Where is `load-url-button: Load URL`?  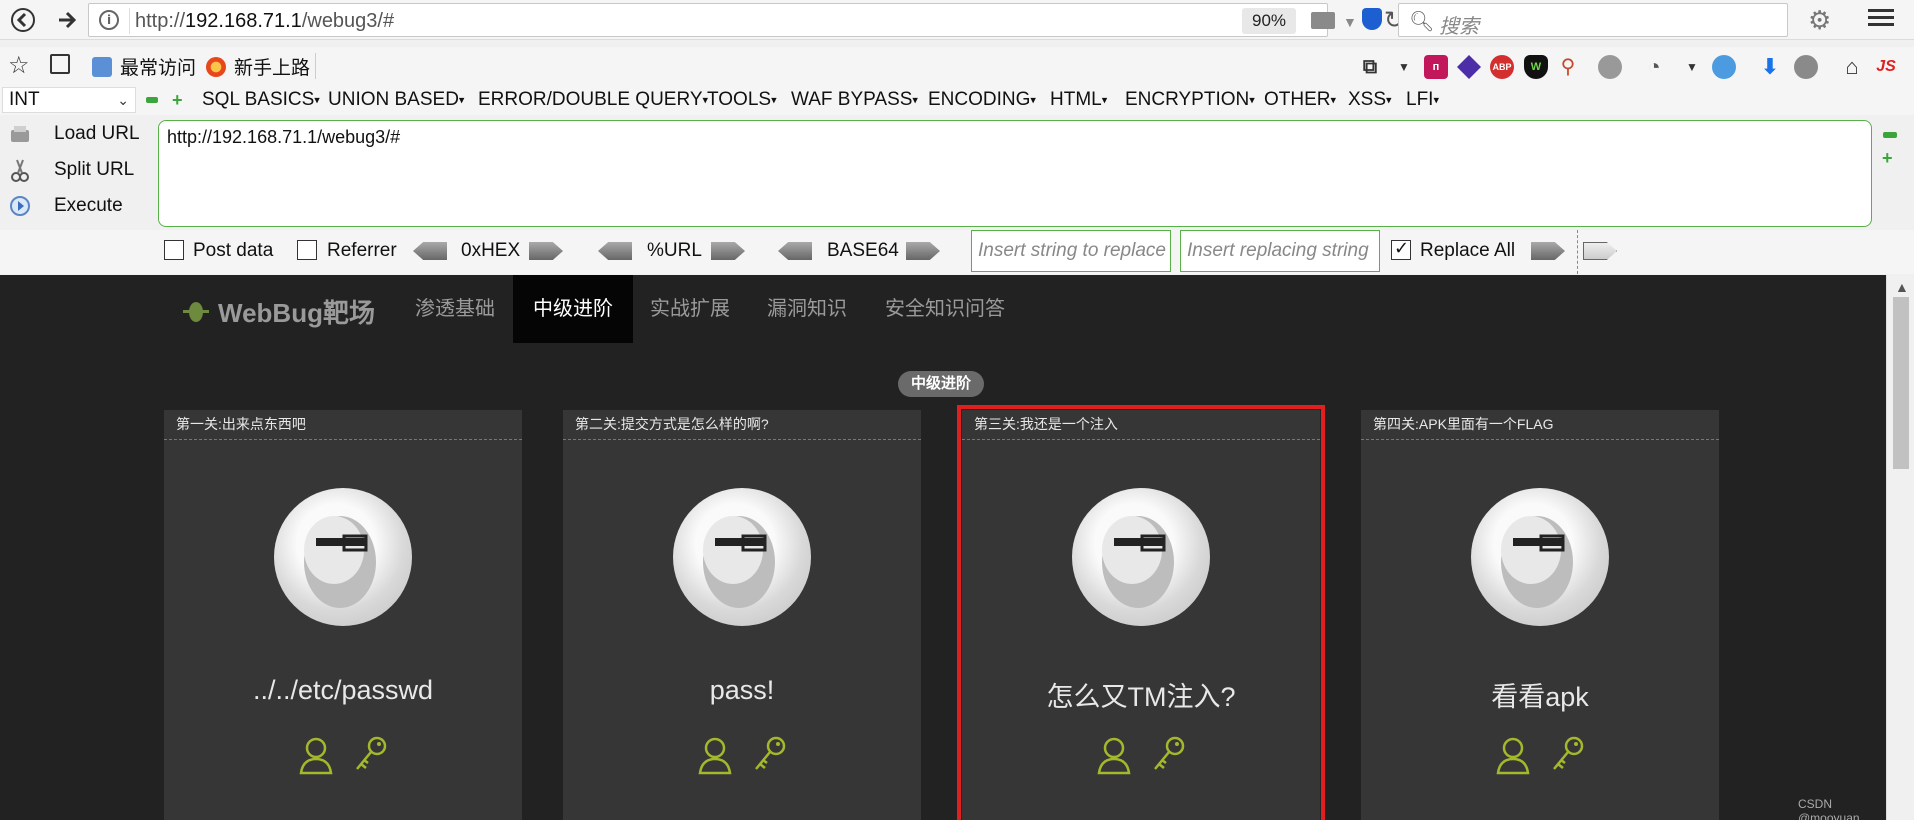 load-url-button: Load URL is located at coordinates (74, 134).